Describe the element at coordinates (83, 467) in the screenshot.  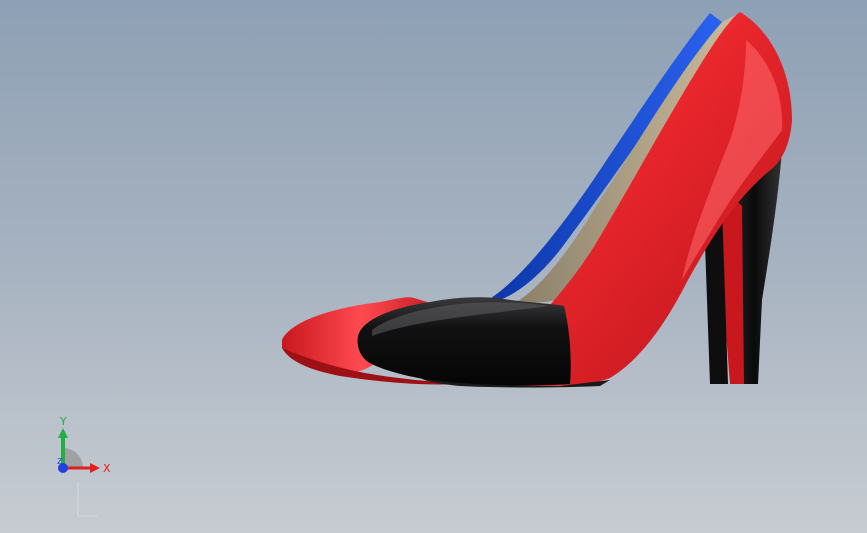
I see `view-triad: Y X Z` at that location.